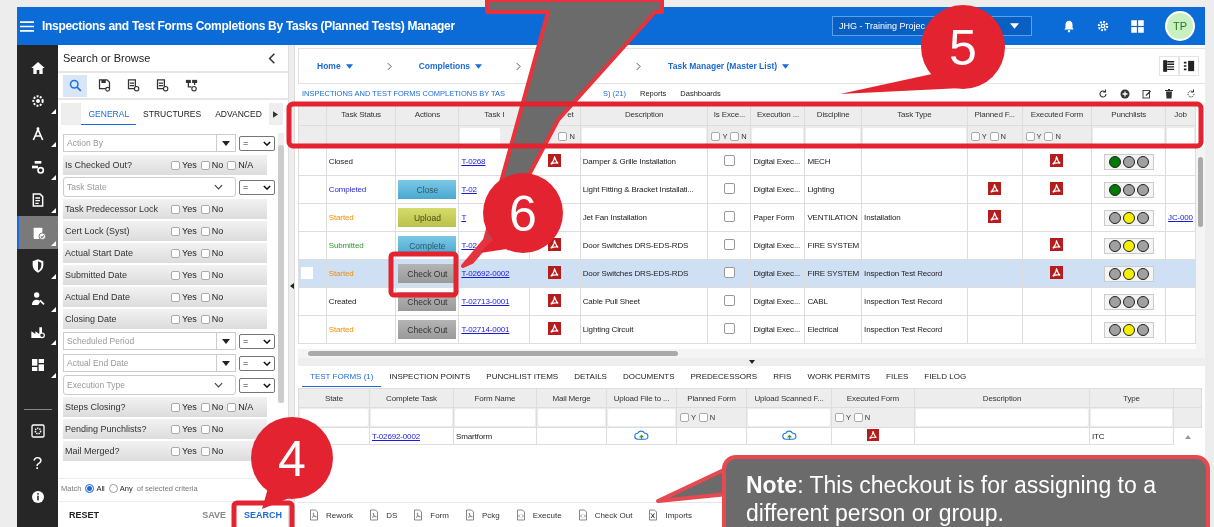 The image size is (1214, 527). What do you see at coordinates (522, 376) in the screenshot?
I see `detail-tab: PUNCHLIST ITEMS` at bounding box center [522, 376].